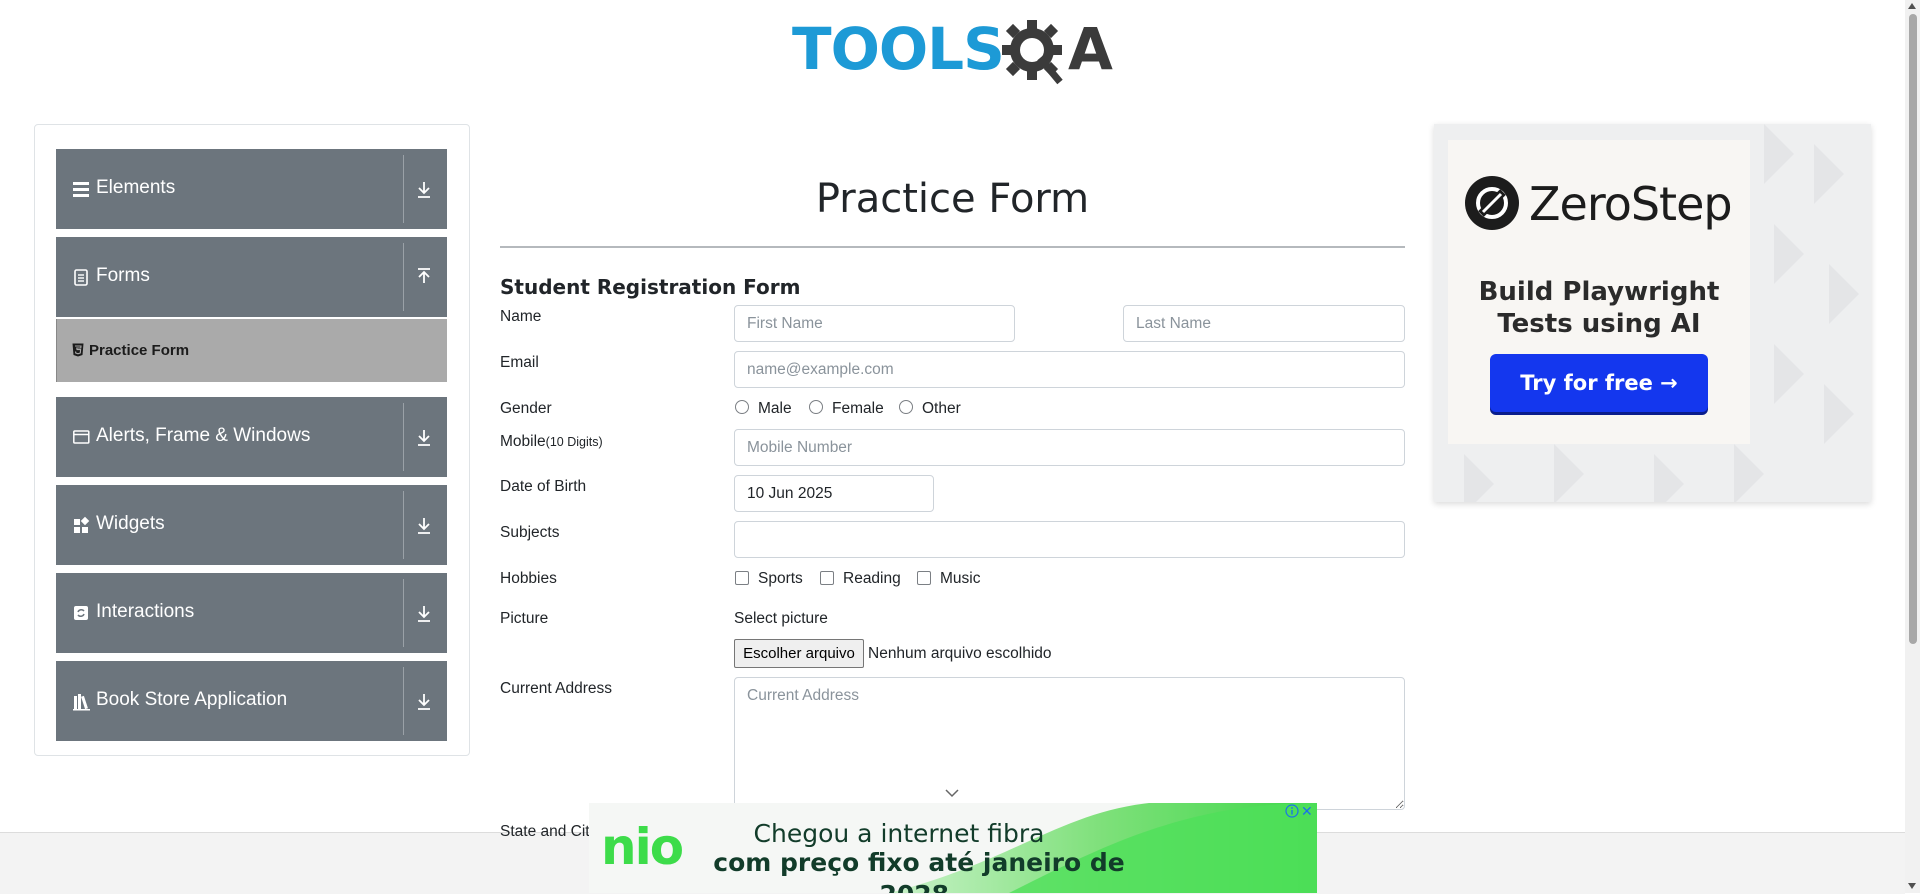  Describe the element at coordinates (1090, 49) in the screenshot. I see `logo-text-a: A` at that location.